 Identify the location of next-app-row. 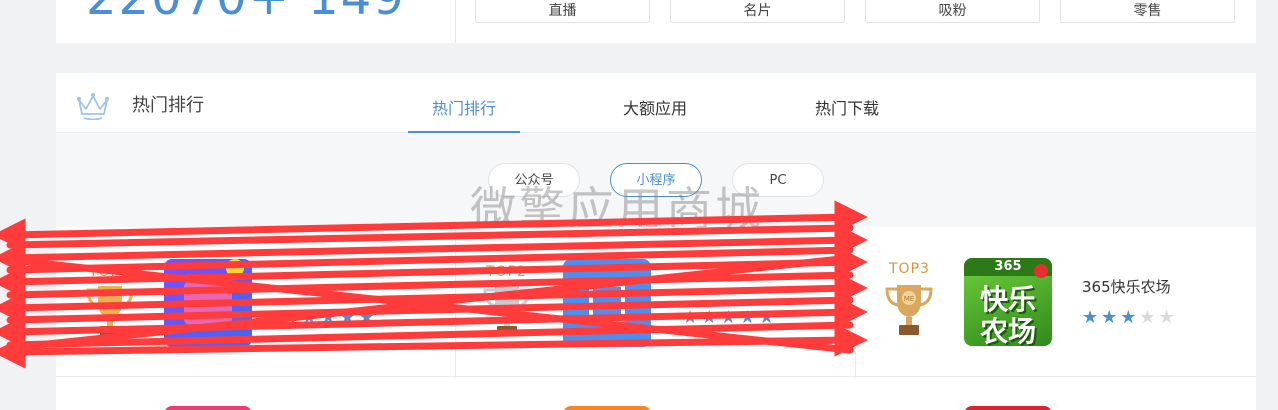
(656, 394).